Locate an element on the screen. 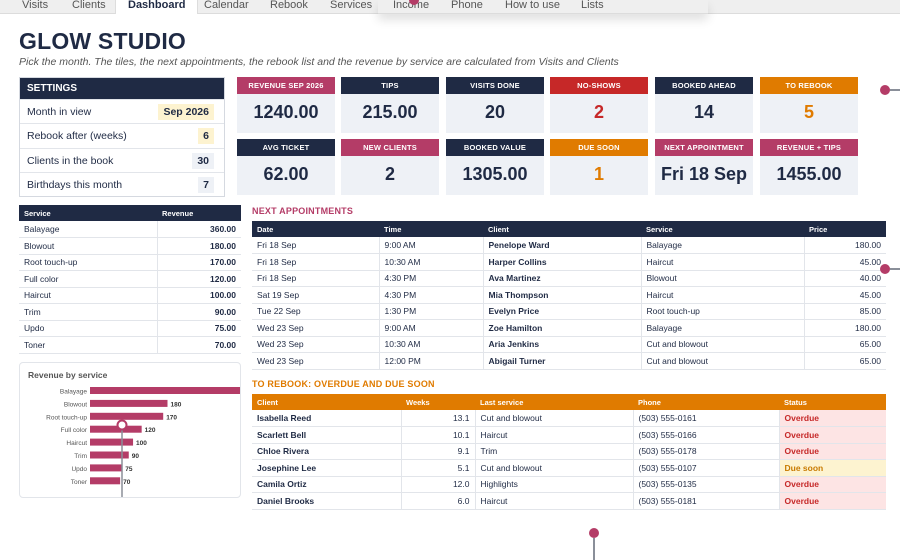 The width and height of the screenshot is (900, 560). phone-cell: (503) 555-0161 is located at coordinates (705, 418).